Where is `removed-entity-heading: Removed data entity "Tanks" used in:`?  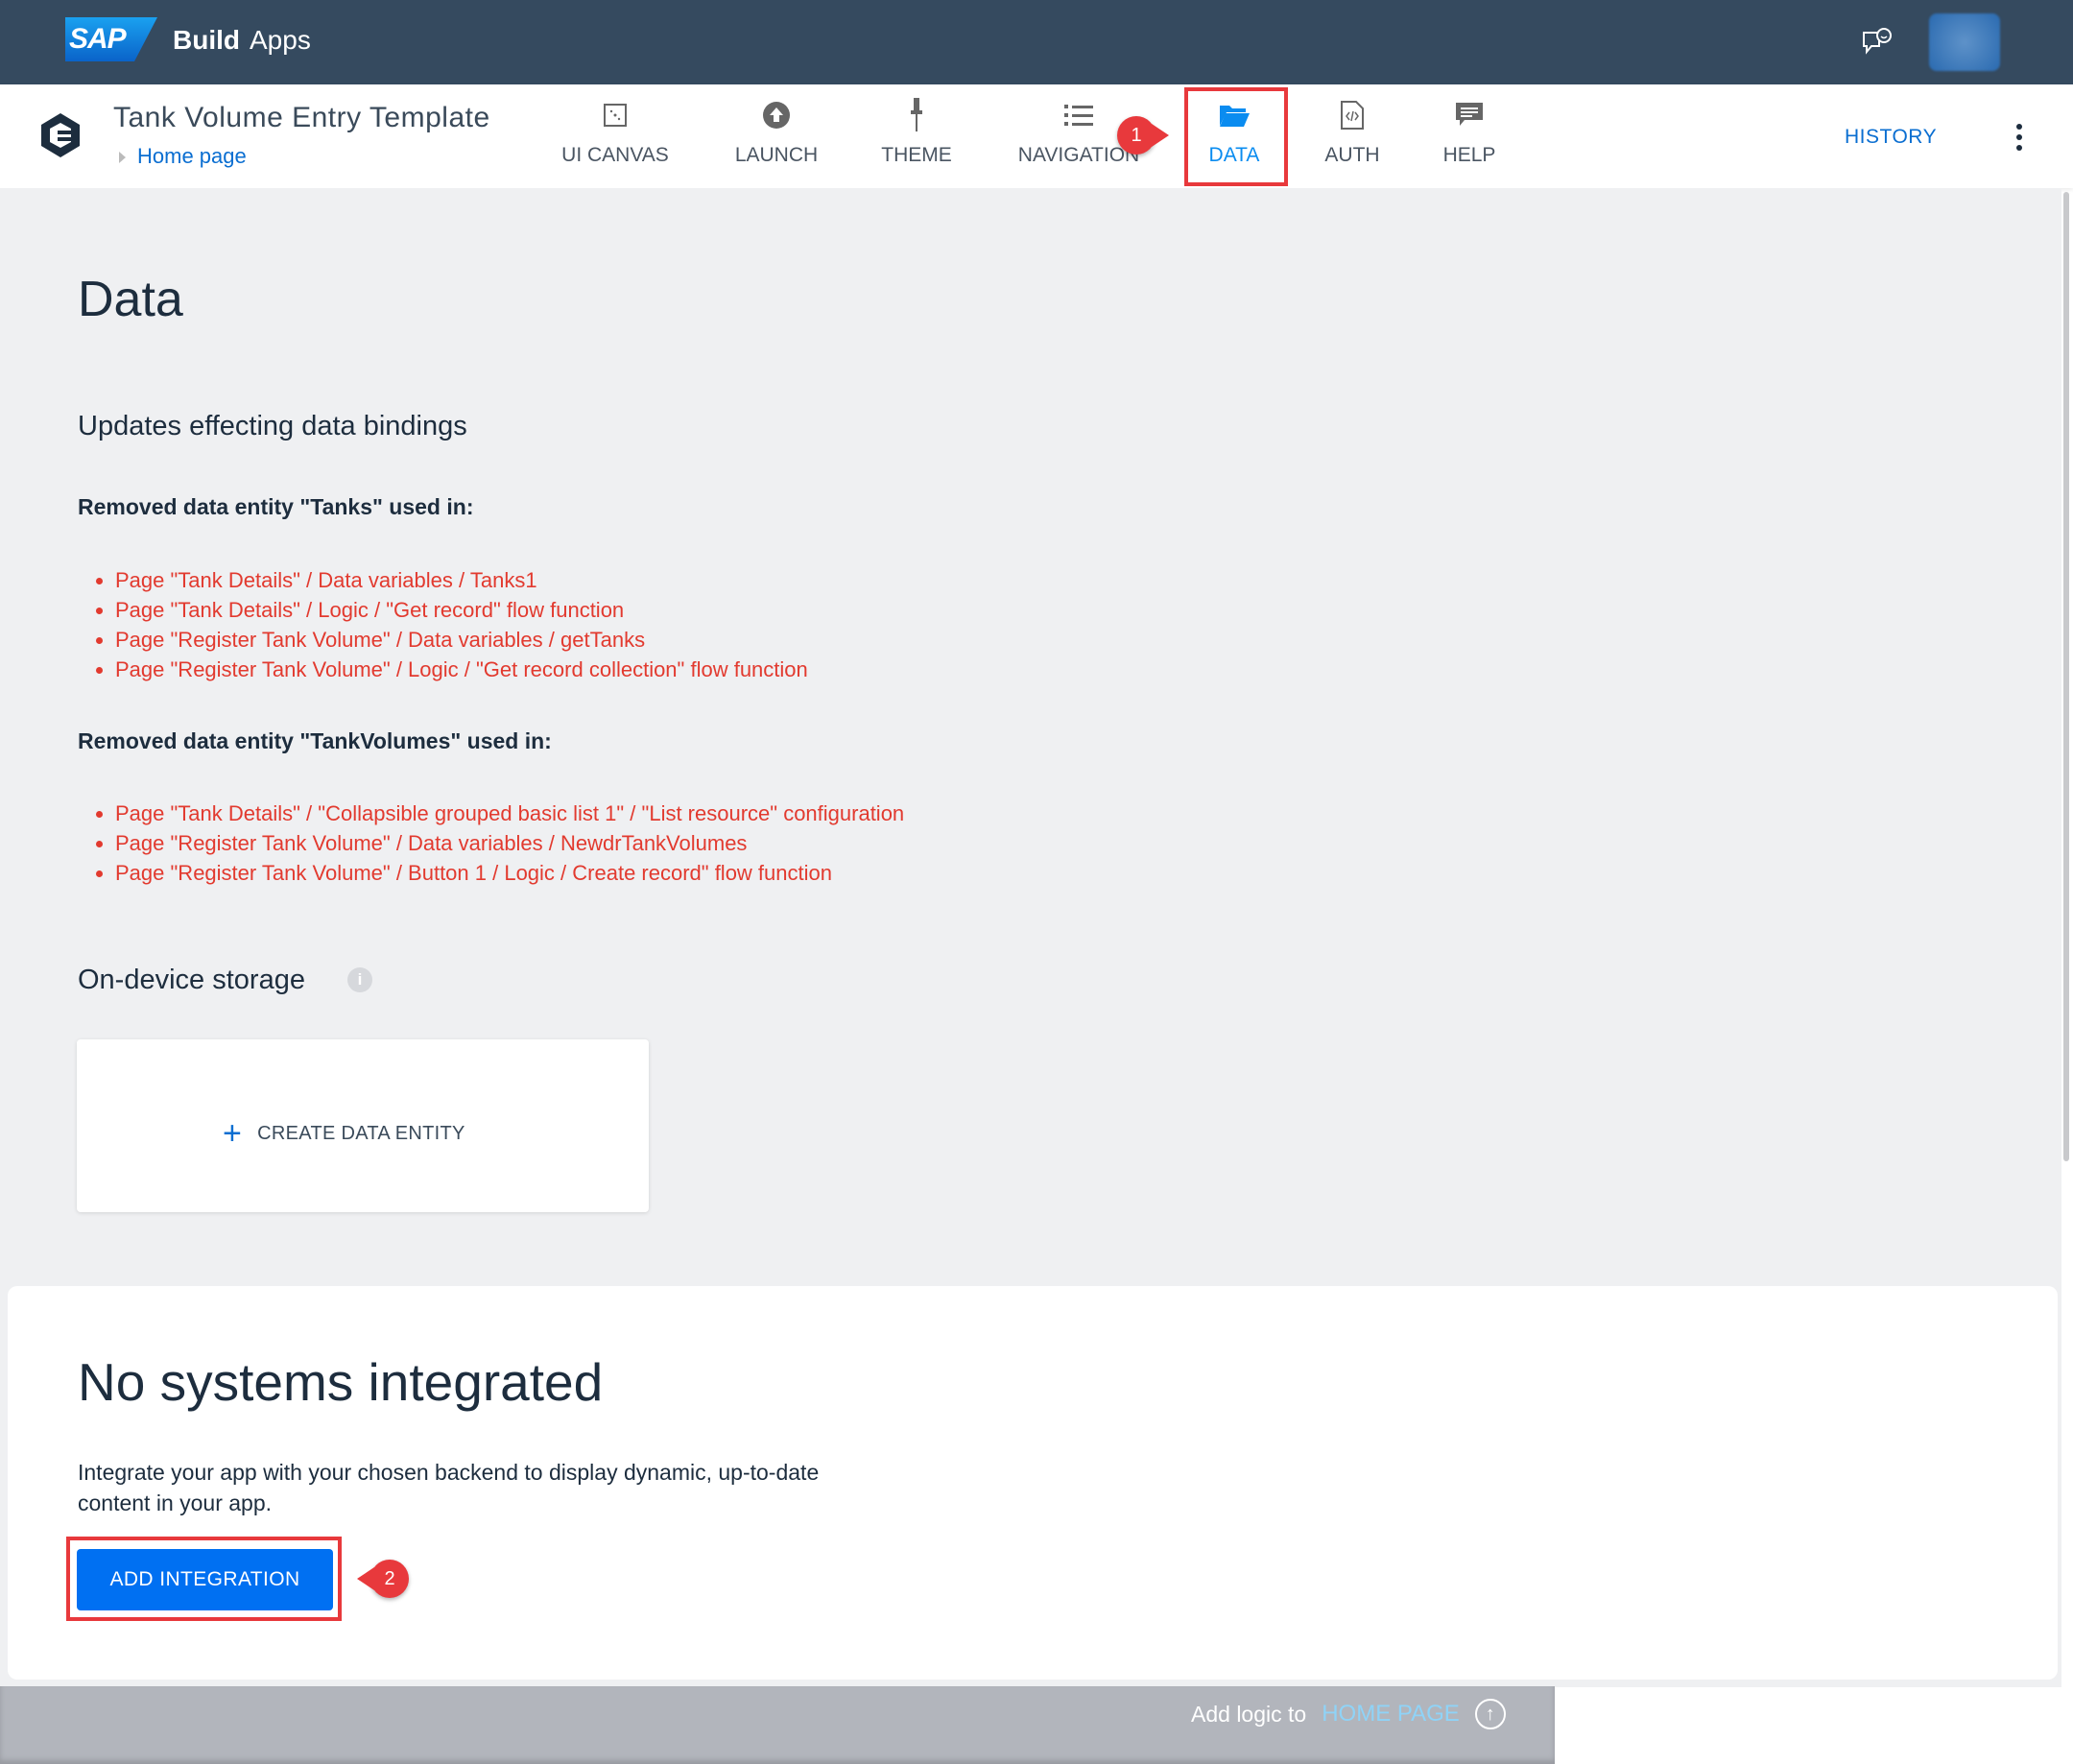
removed-entity-heading: Removed data entity "Tanks" used in: is located at coordinates (276, 506).